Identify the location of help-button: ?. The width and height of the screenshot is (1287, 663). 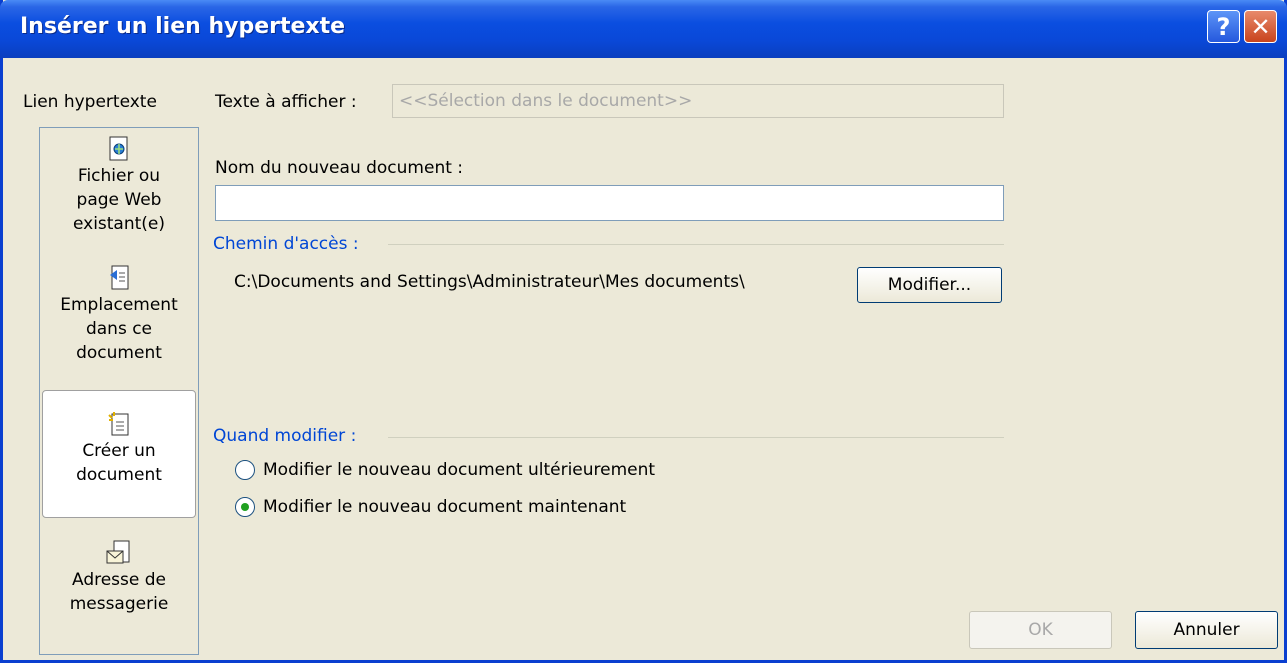
(1223, 26).